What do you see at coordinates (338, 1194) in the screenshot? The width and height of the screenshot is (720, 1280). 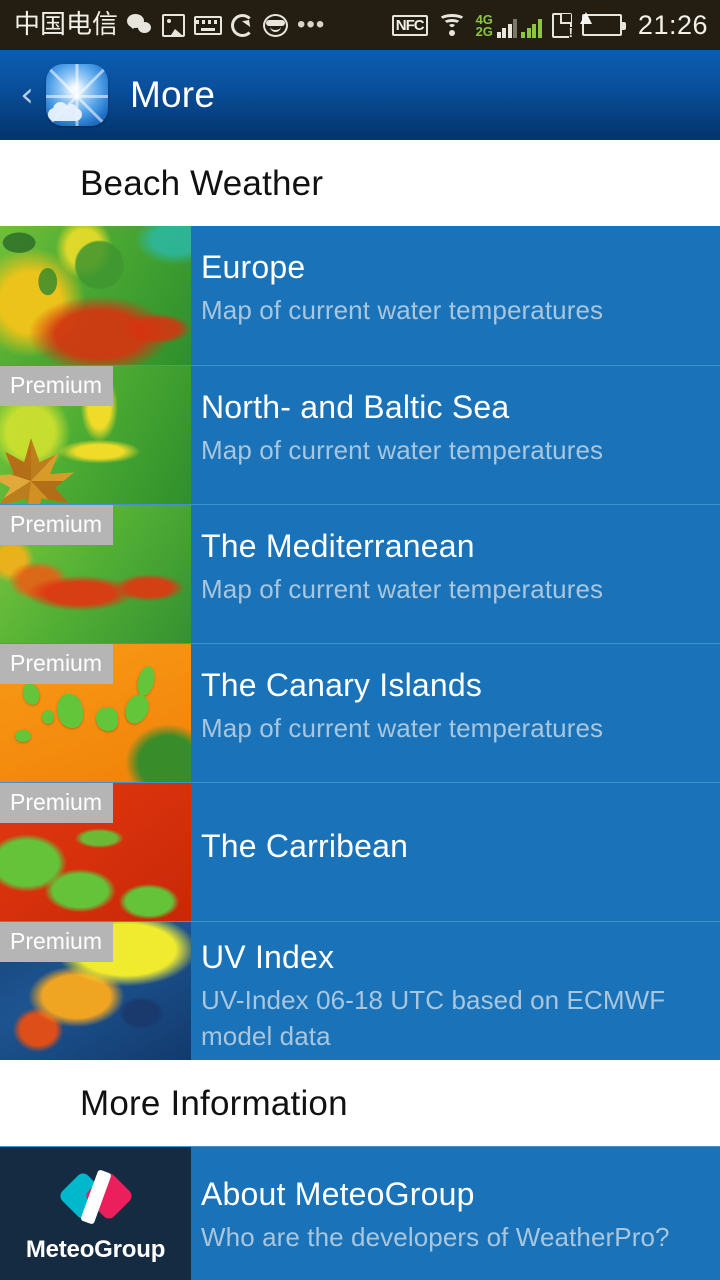 I see `list-item-title: About MeteoGroup` at bounding box center [338, 1194].